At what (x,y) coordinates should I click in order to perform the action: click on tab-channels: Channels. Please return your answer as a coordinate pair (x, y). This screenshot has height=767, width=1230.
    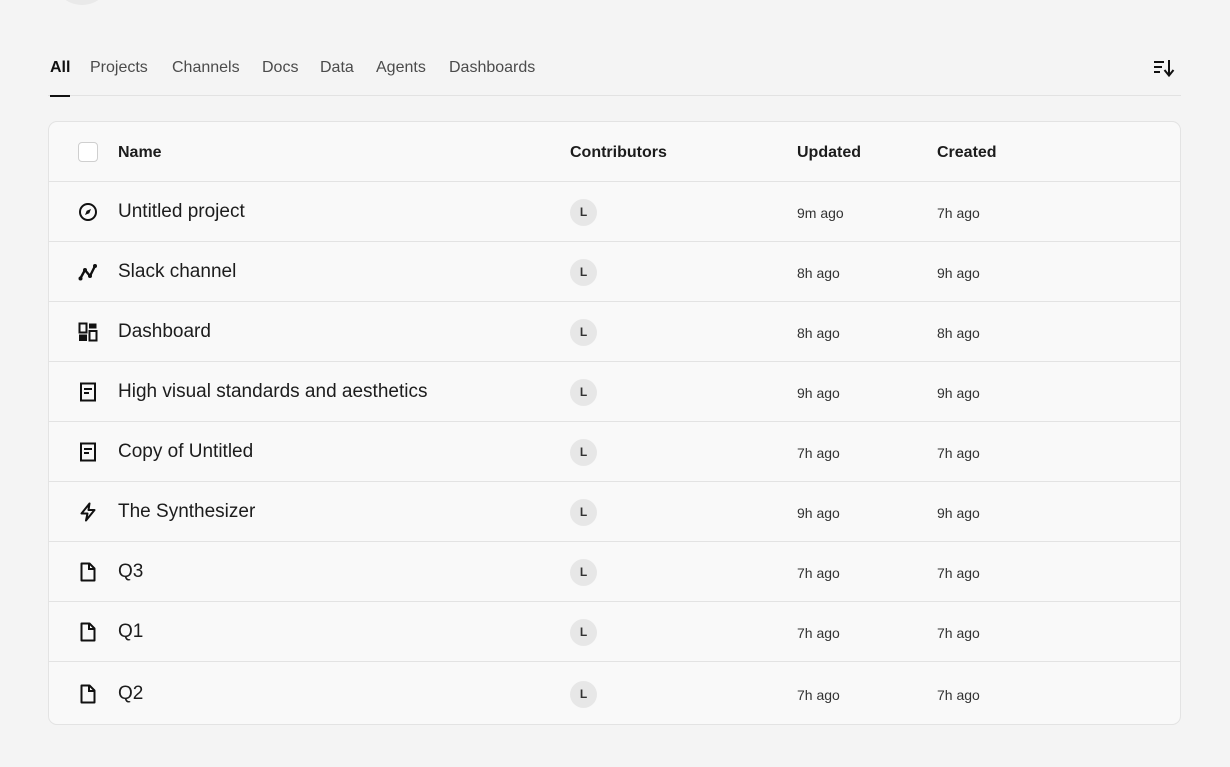
    Looking at the image, I should click on (206, 77).